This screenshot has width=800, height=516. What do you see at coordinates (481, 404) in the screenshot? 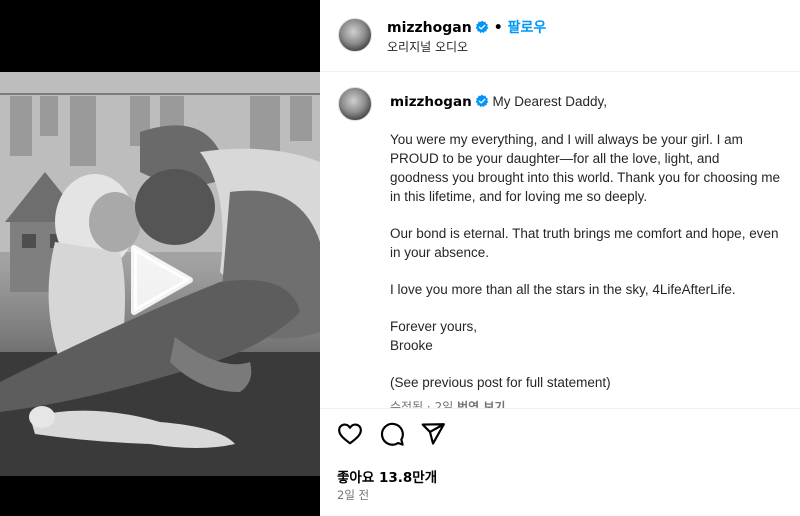
I see `see-translation-link: 번역 보기` at bounding box center [481, 404].